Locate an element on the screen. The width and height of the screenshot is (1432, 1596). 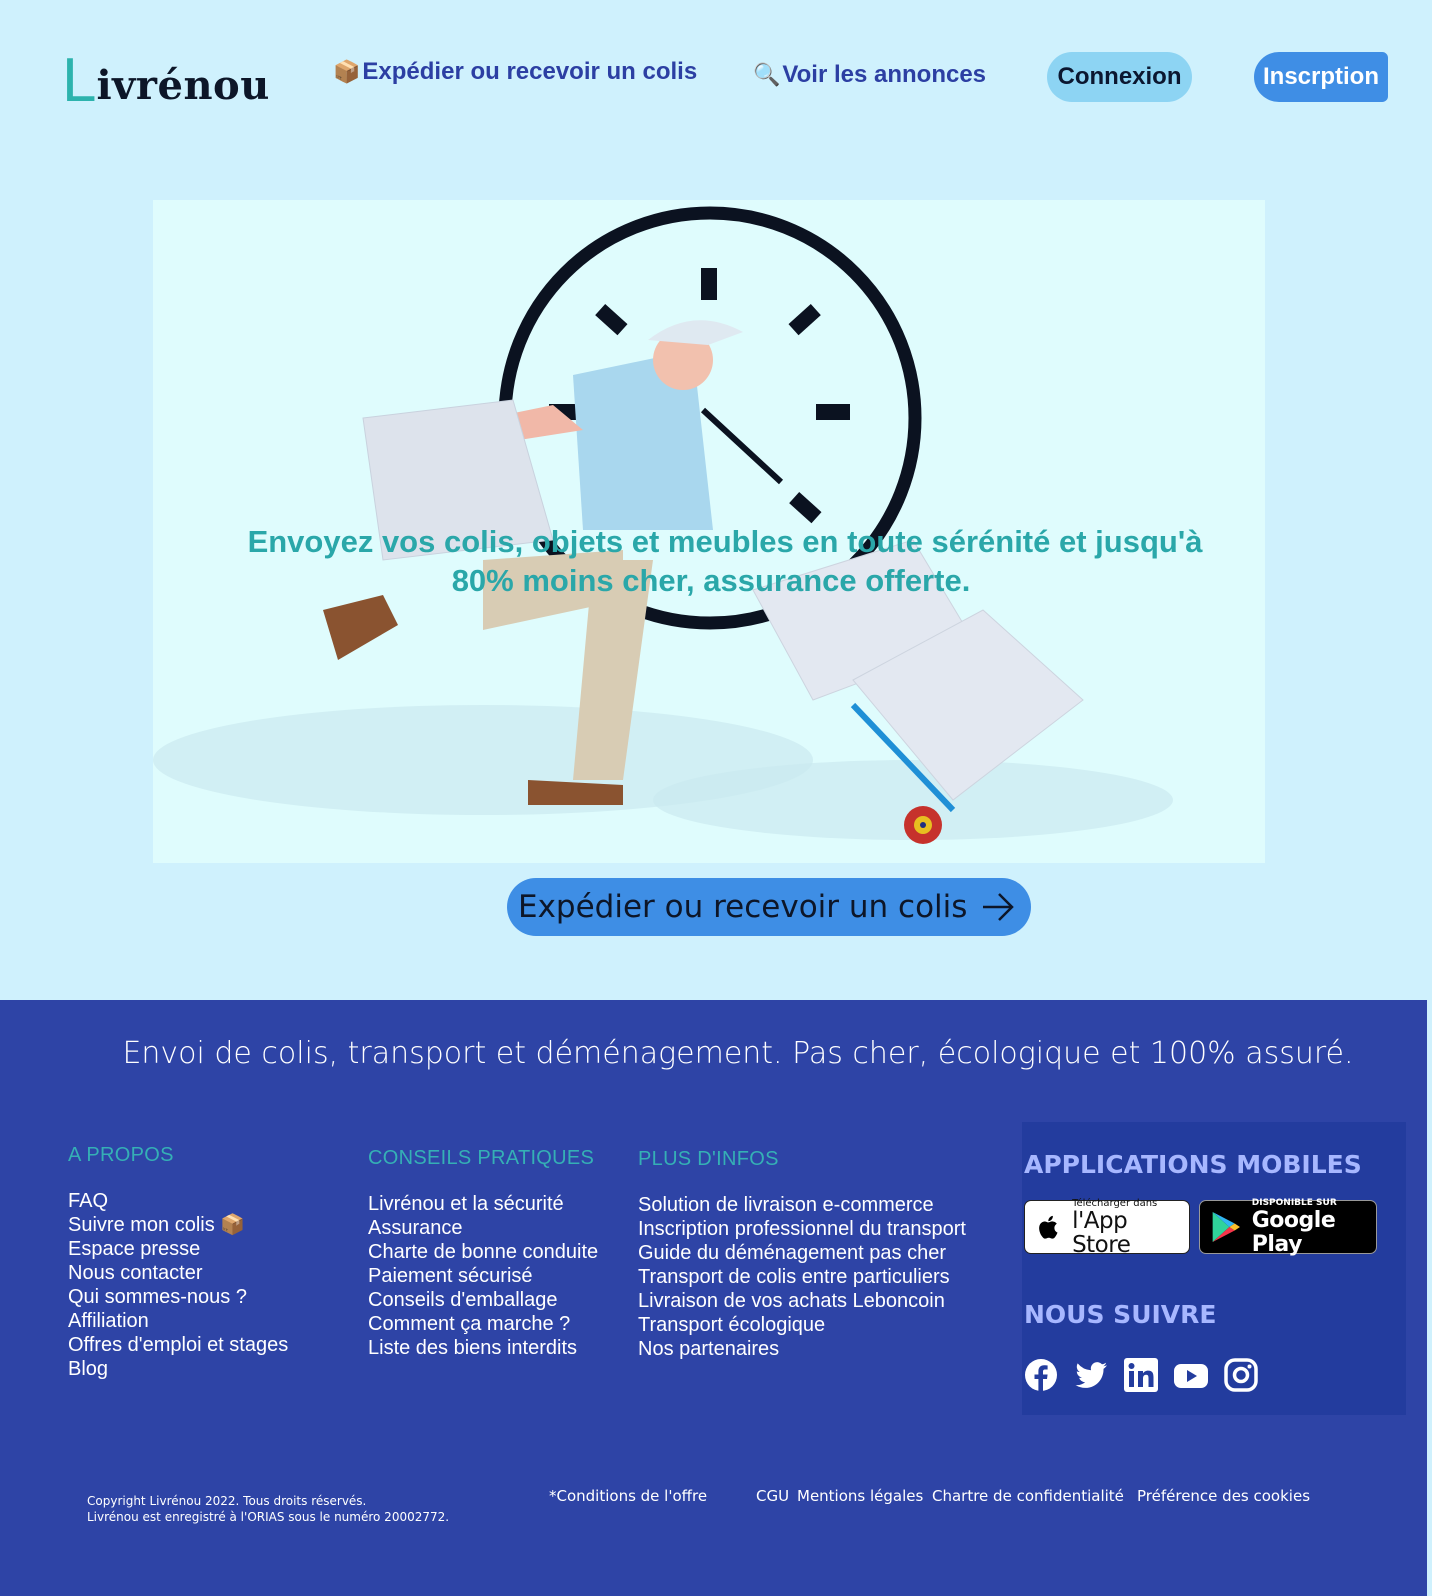
logo-text: ivrénou is located at coordinates (183, 85).